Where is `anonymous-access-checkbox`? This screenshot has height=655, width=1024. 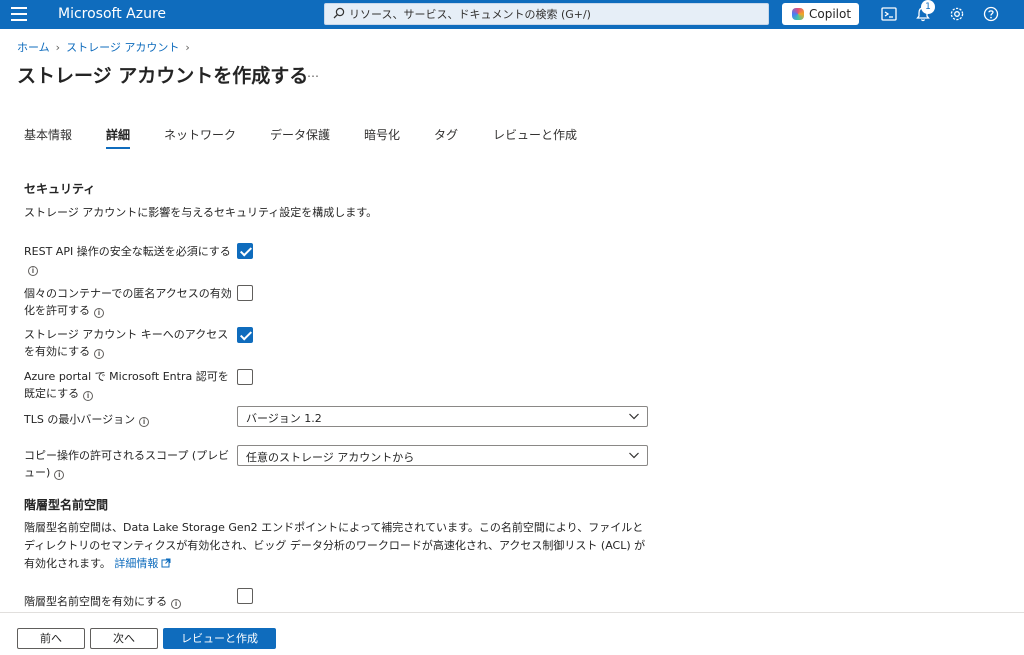
anonymous-access-checkbox is located at coordinates (245, 293).